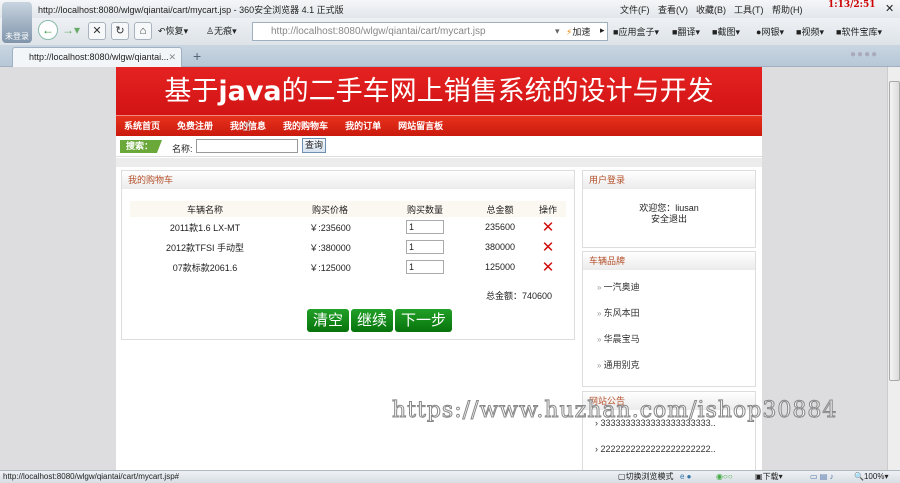 Image resolution: width=900 pixels, height=483 pixels. What do you see at coordinates (142, 126) in the screenshot?
I see `nav-home: 系统首页` at bounding box center [142, 126].